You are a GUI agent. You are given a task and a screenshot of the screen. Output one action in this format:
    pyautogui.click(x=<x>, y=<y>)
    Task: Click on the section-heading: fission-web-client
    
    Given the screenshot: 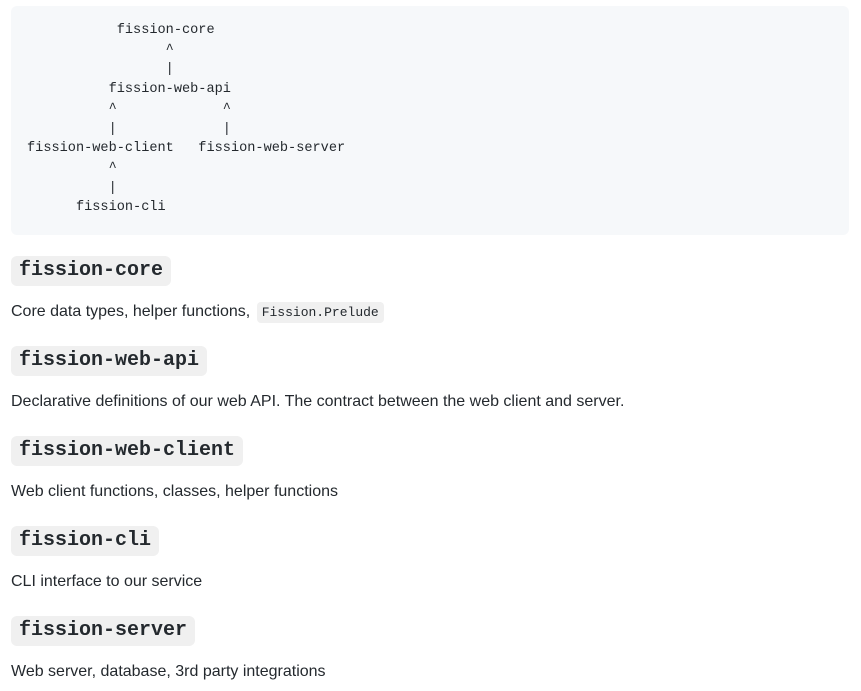 What is the action you would take?
    pyautogui.click(x=127, y=451)
    